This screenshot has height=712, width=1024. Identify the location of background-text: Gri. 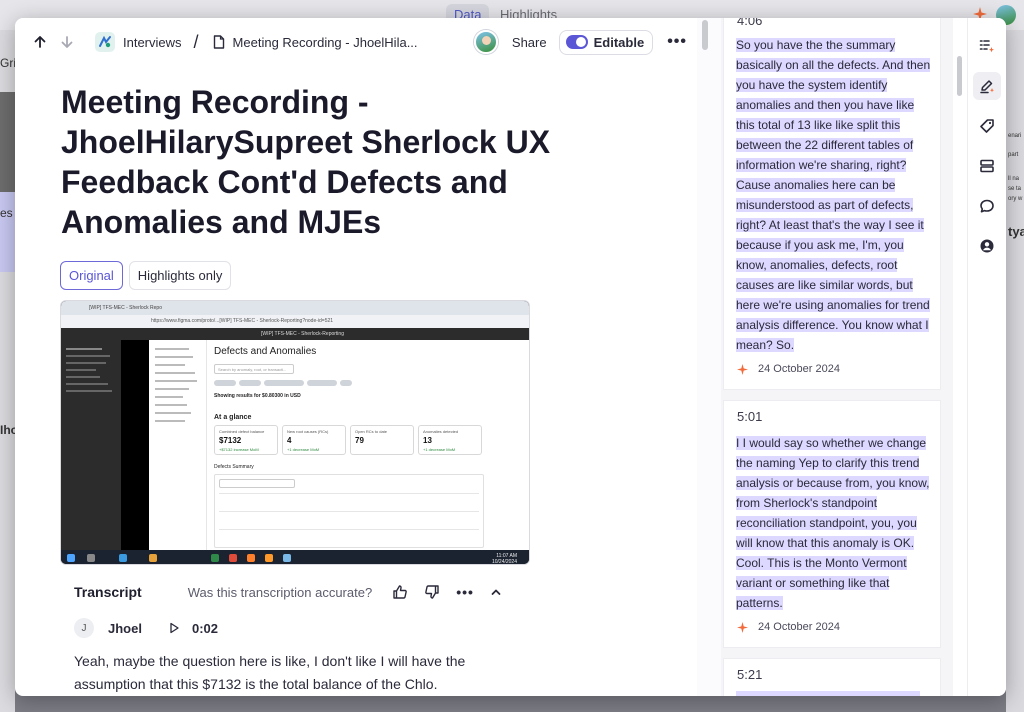
(7, 63).